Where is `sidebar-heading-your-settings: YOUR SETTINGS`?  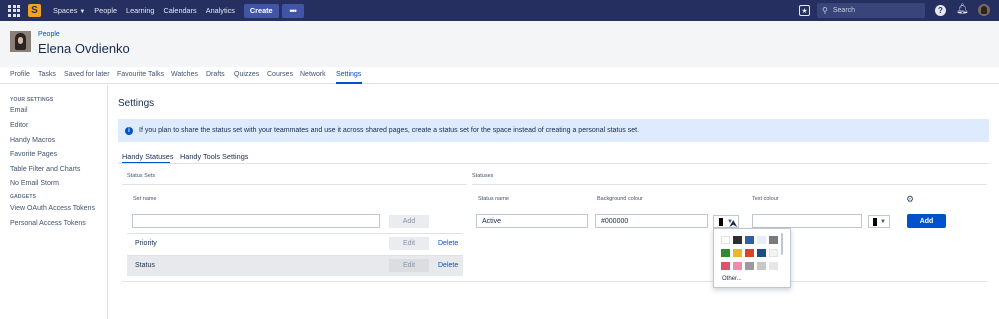
sidebar-heading-your-settings: YOUR SETTINGS is located at coordinates (32, 100).